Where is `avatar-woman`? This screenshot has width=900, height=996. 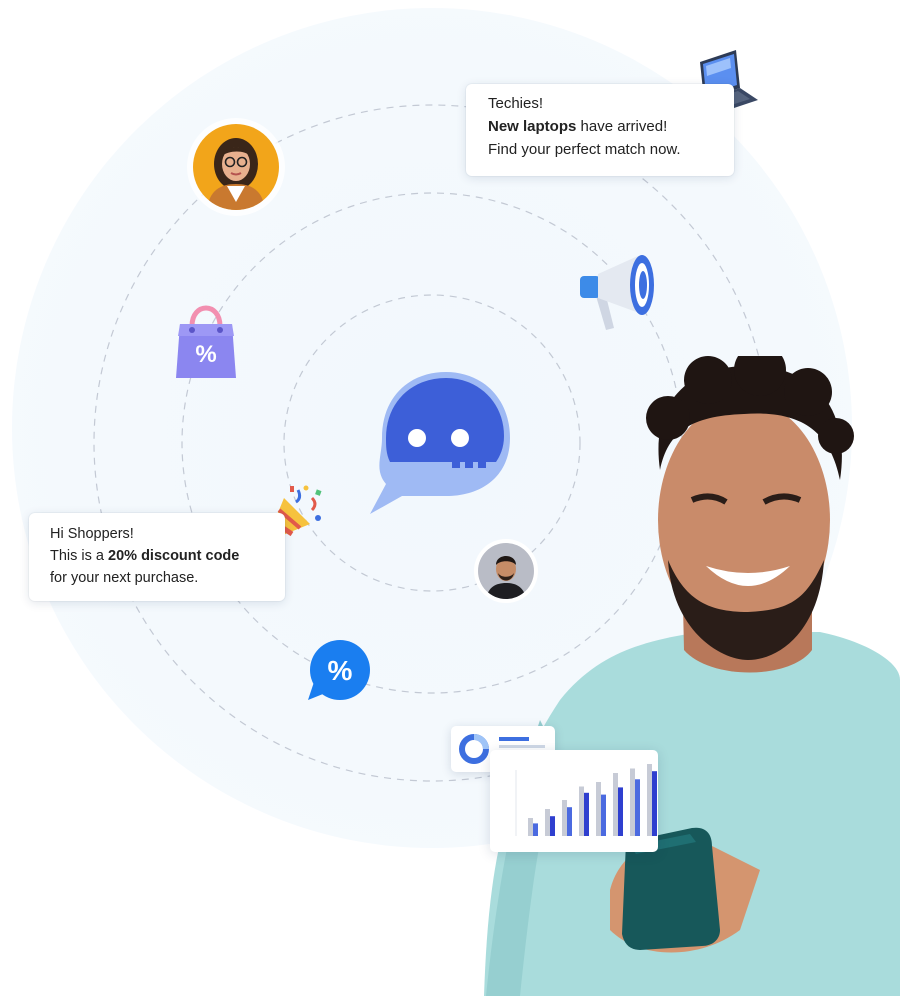
avatar-woman is located at coordinates (236, 167).